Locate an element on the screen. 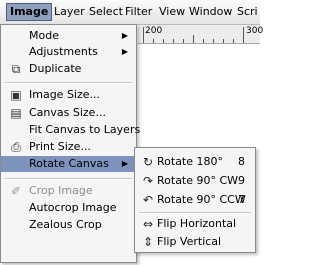 Image resolution: width=320 pixels, height=265 pixels. submenu-item-rotate-180: ↻ Rotate 180° 8 is located at coordinates (195, 162).